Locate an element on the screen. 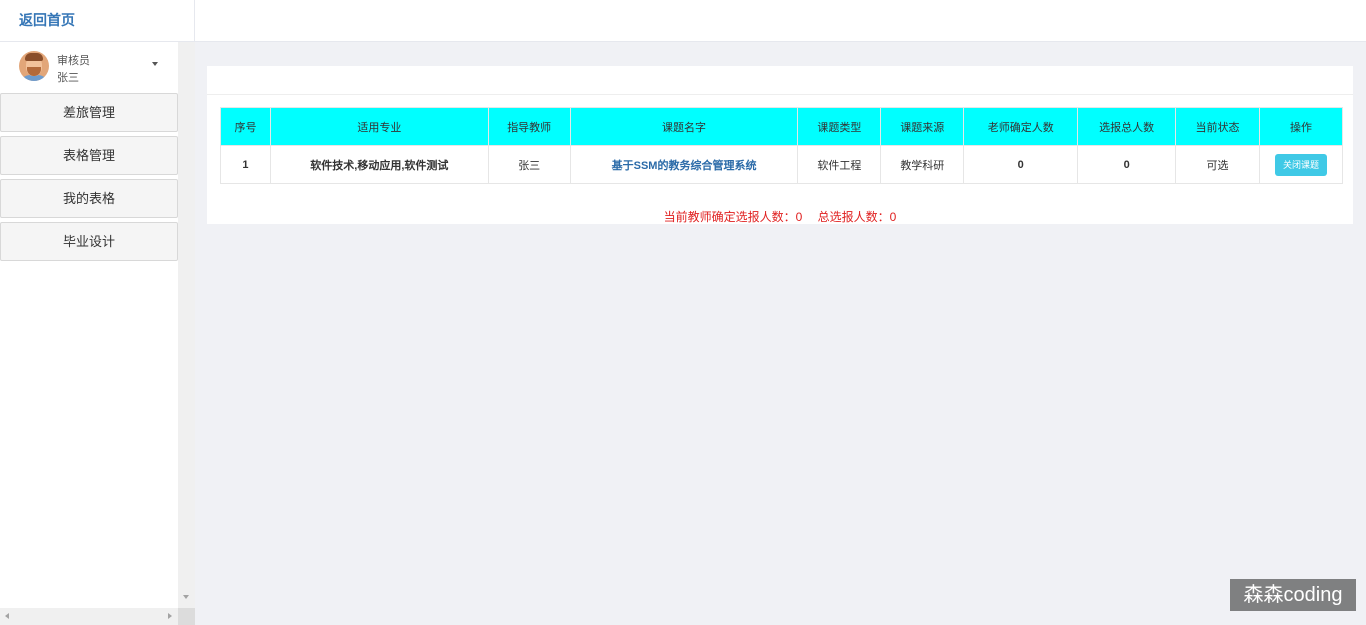 The image size is (1366, 625). topic-link: 基于SSM的教务综合管理系统 is located at coordinates (684, 166).